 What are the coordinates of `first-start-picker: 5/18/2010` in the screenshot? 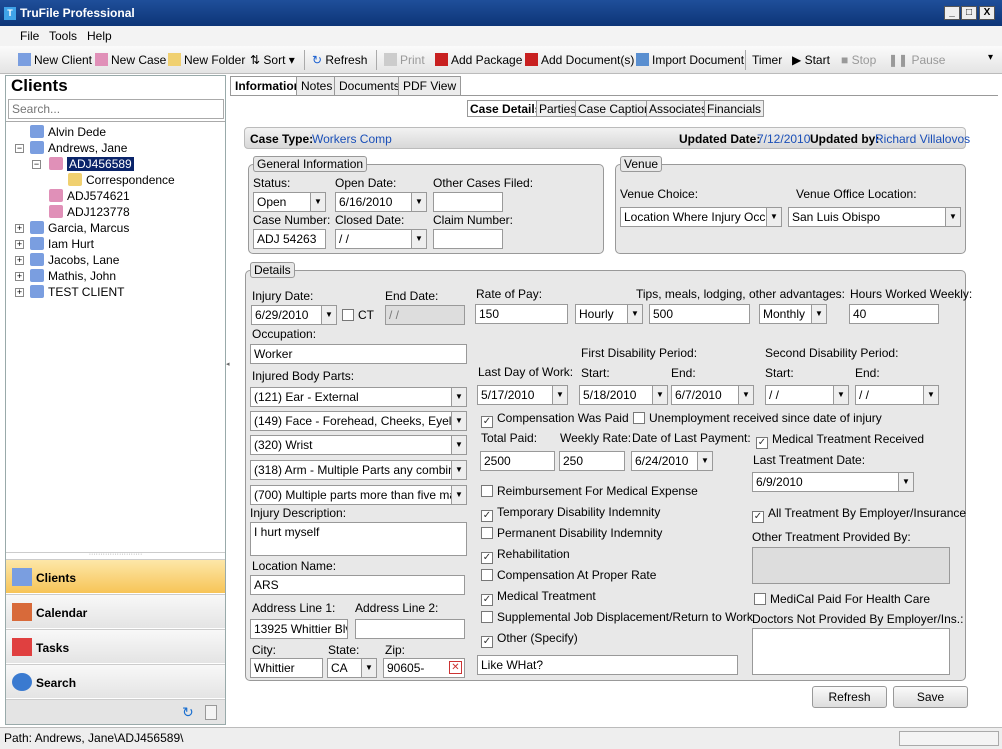 It's located at (623, 395).